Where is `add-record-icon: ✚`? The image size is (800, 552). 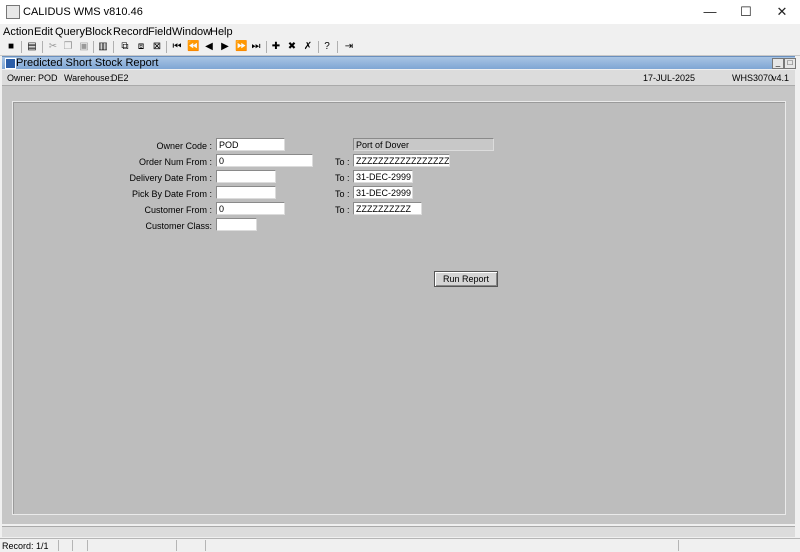 add-record-icon: ✚ is located at coordinates (276, 47).